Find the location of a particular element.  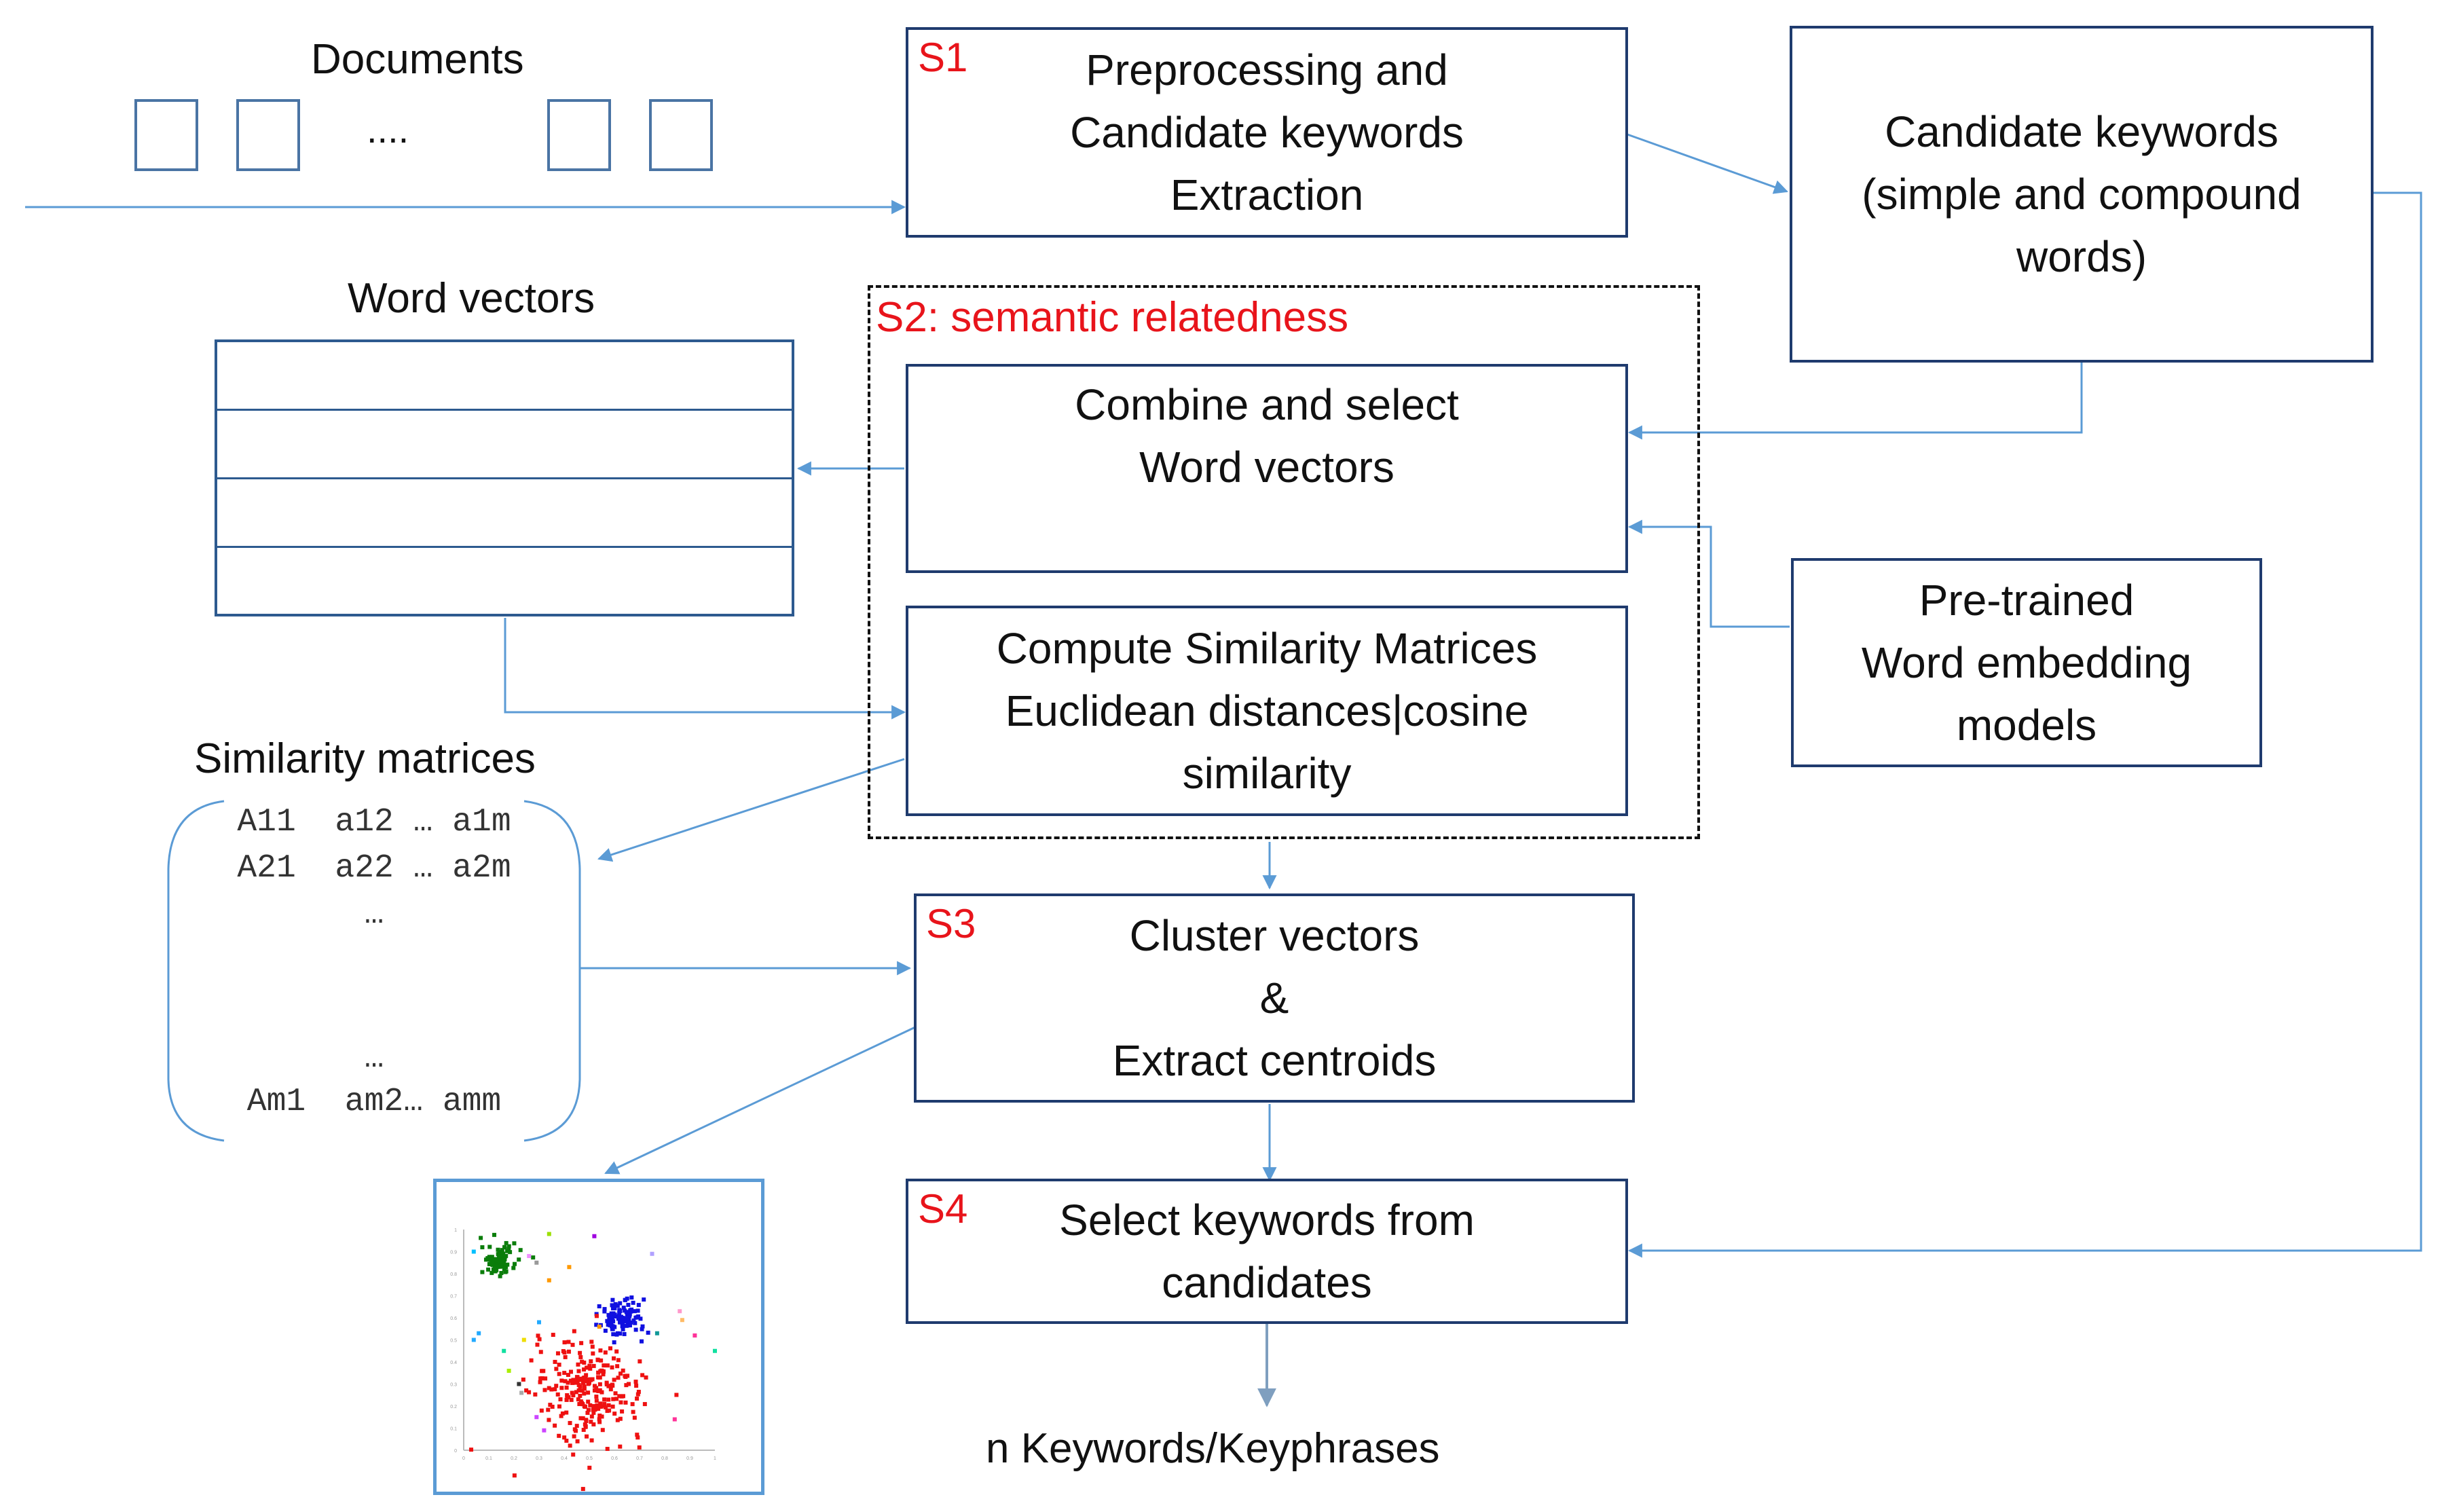

document-icon is located at coordinates (681, 135).